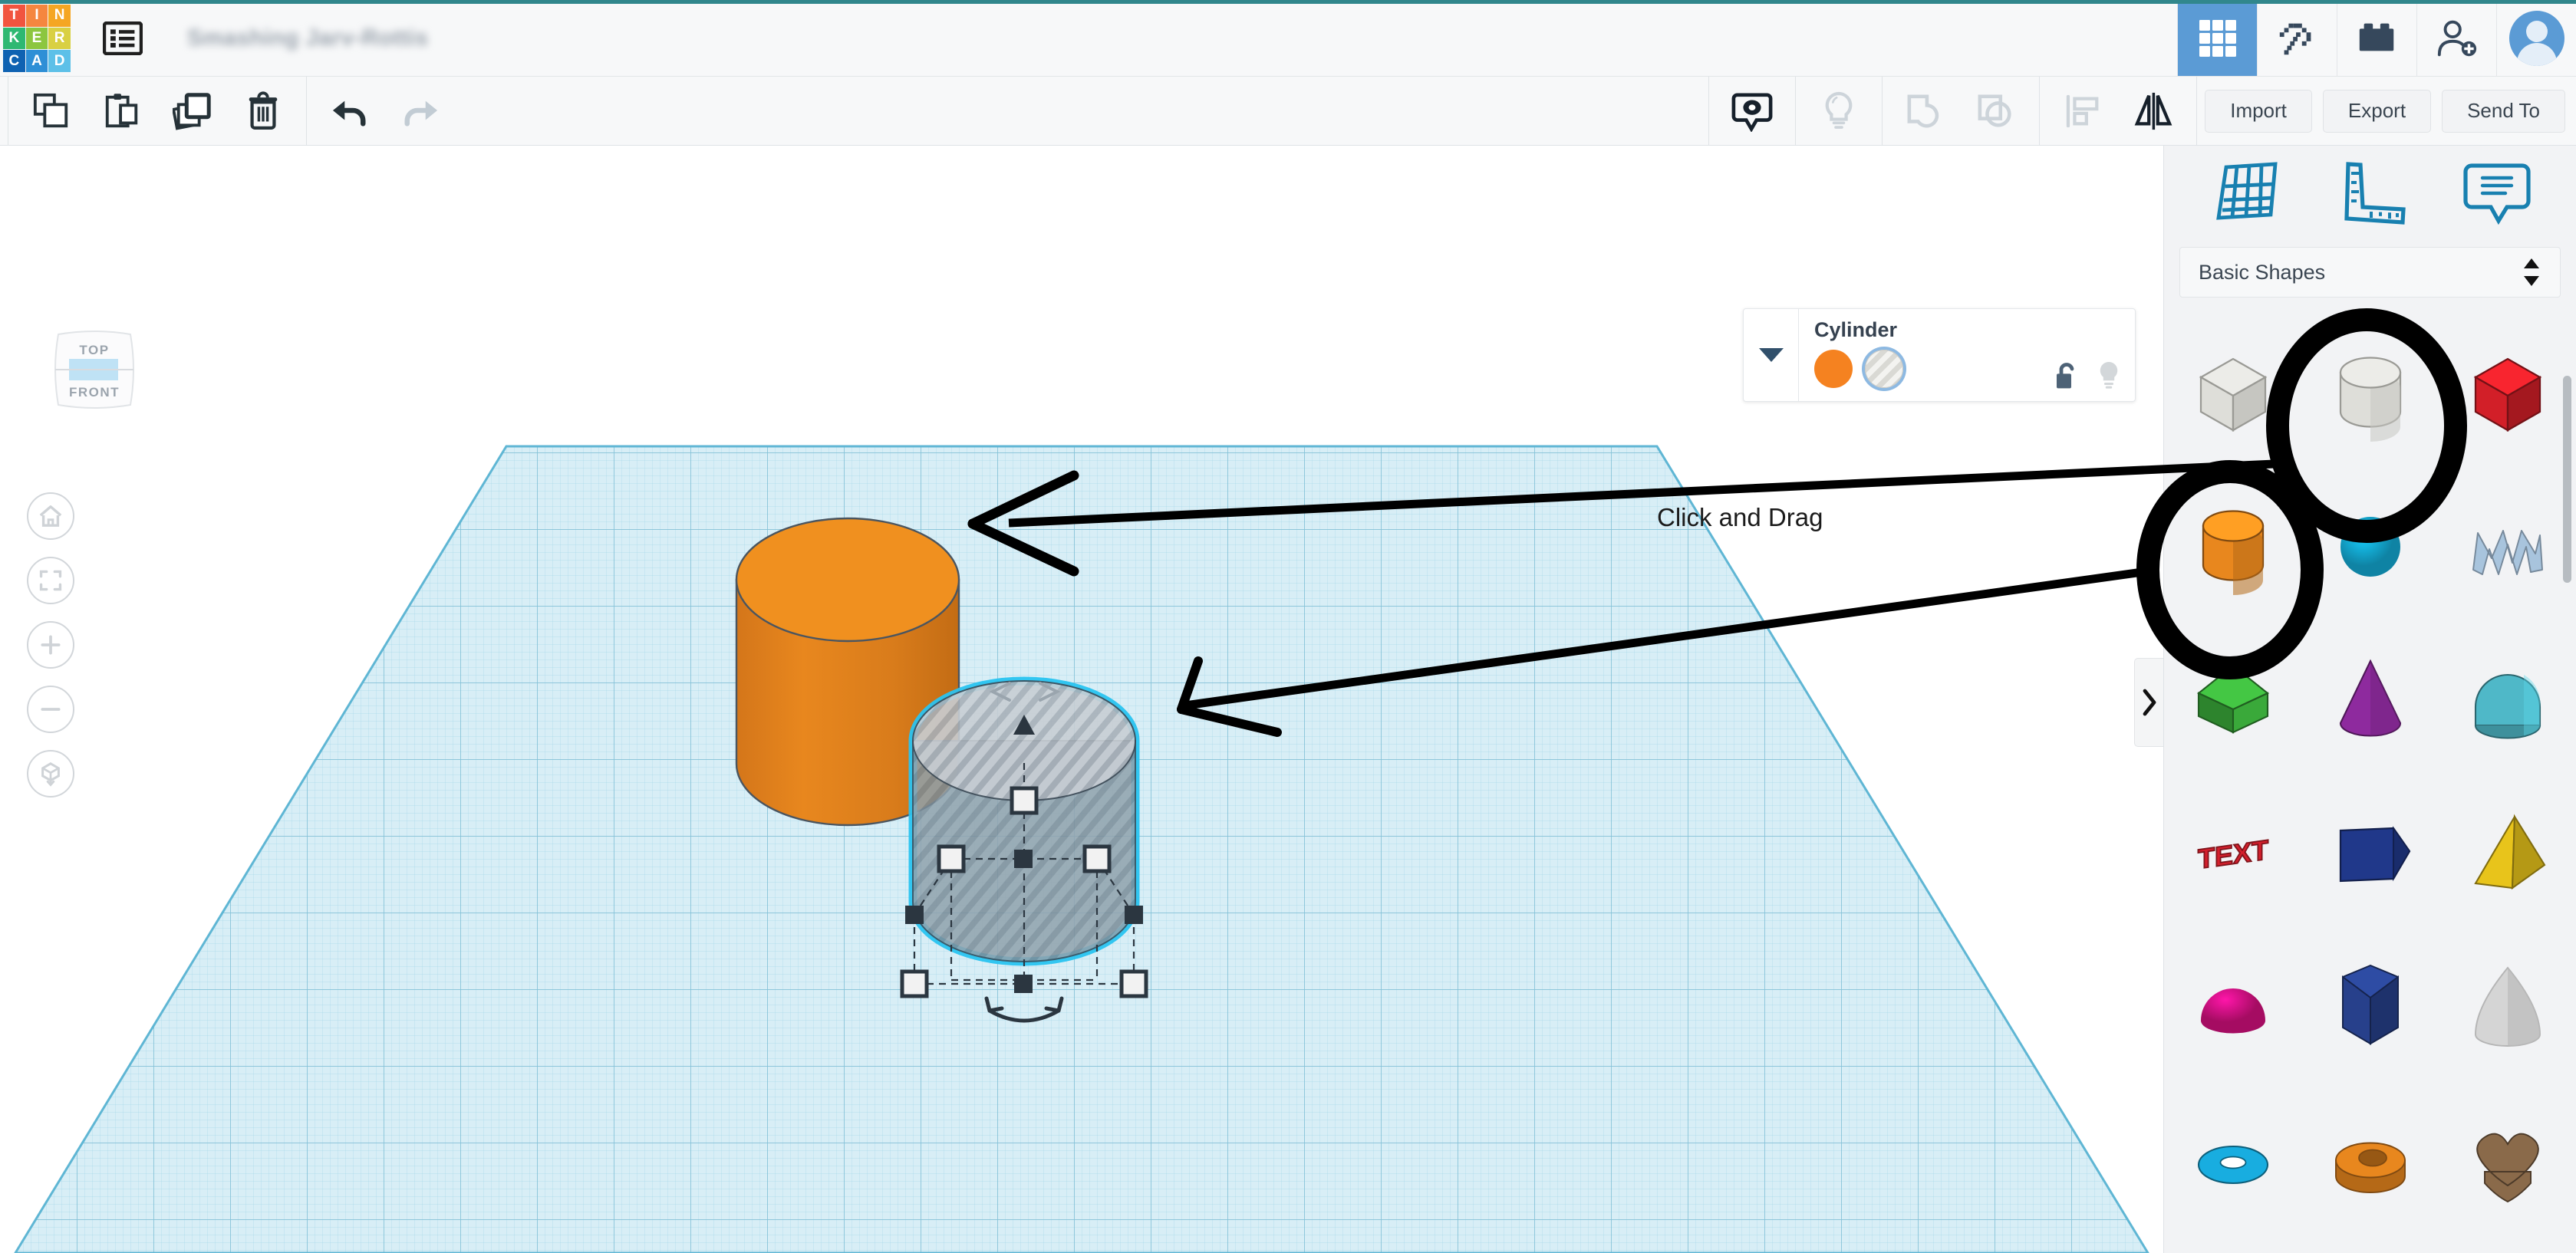  I want to click on blocks-grid-button, so click(2217, 38).